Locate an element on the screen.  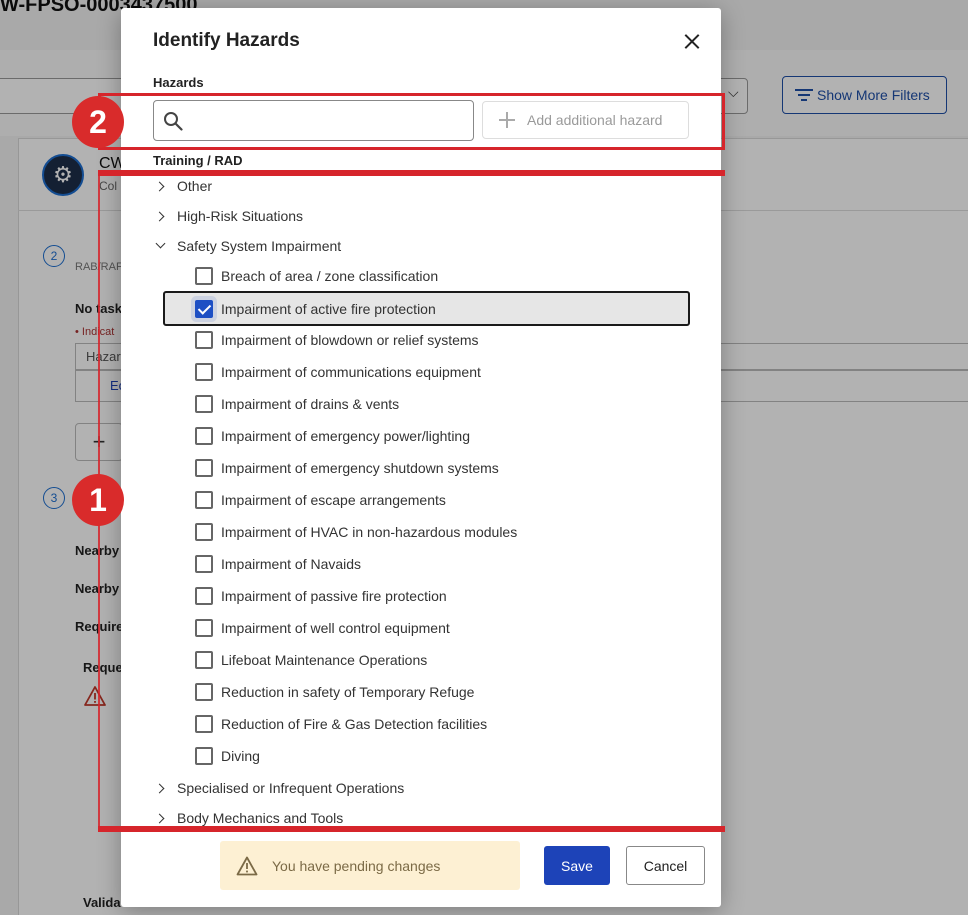
hazard-item: Impairment of emergency shutdown systems is located at coordinates (442, 468).